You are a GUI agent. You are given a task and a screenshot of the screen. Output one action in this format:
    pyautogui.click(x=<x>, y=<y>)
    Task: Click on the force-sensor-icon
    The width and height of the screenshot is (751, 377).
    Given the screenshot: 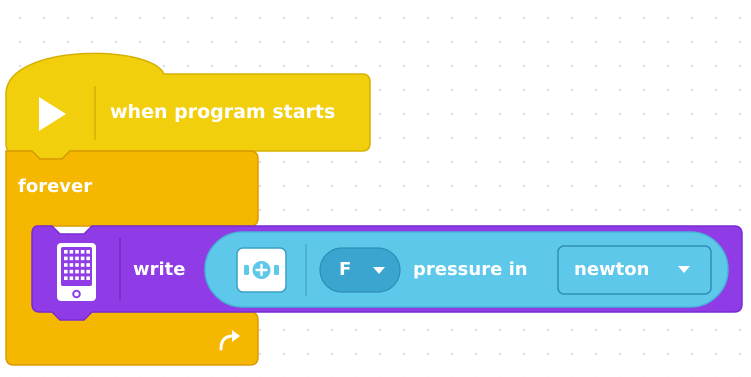 What is the action you would take?
    pyautogui.click(x=261, y=270)
    